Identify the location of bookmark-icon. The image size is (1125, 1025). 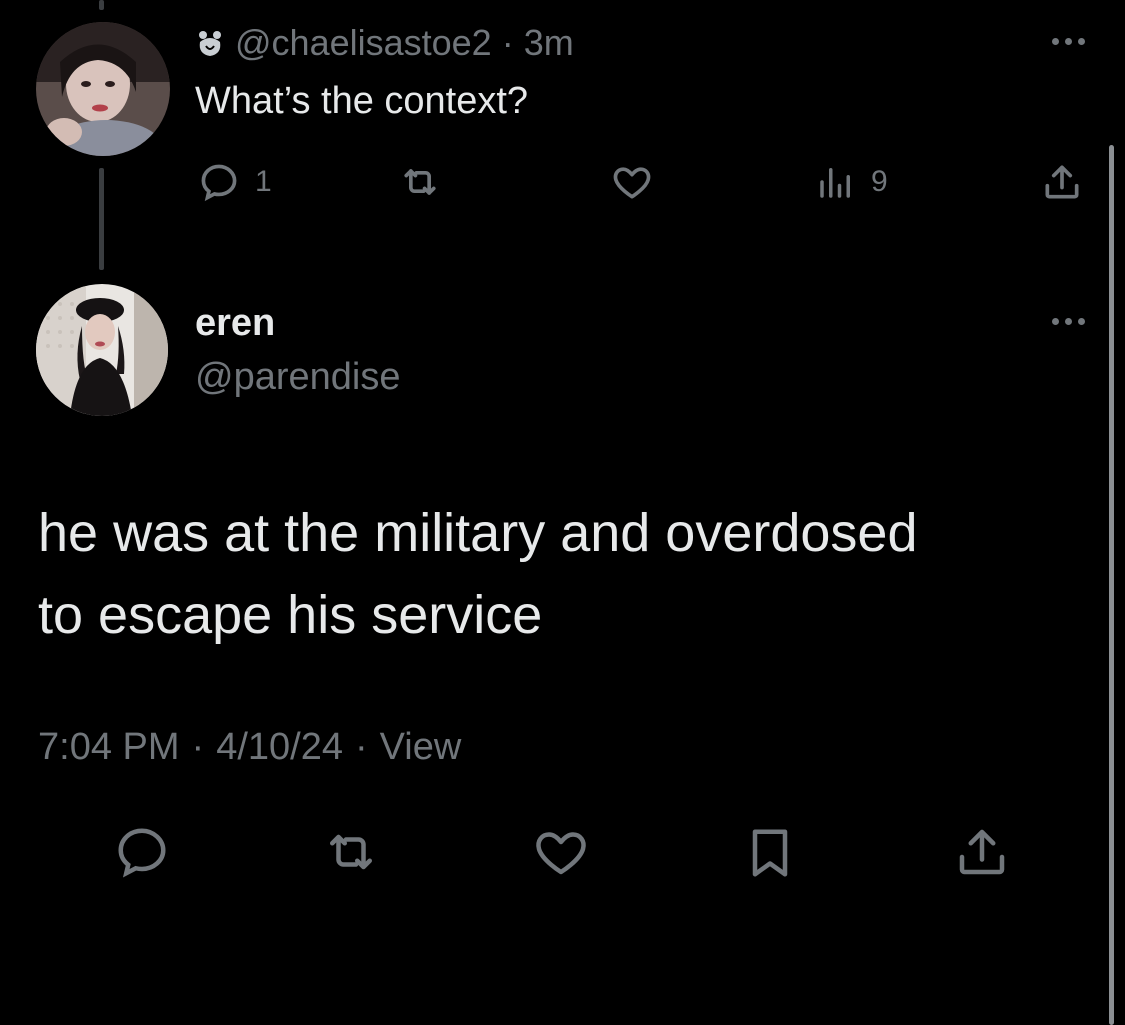
(770, 853).